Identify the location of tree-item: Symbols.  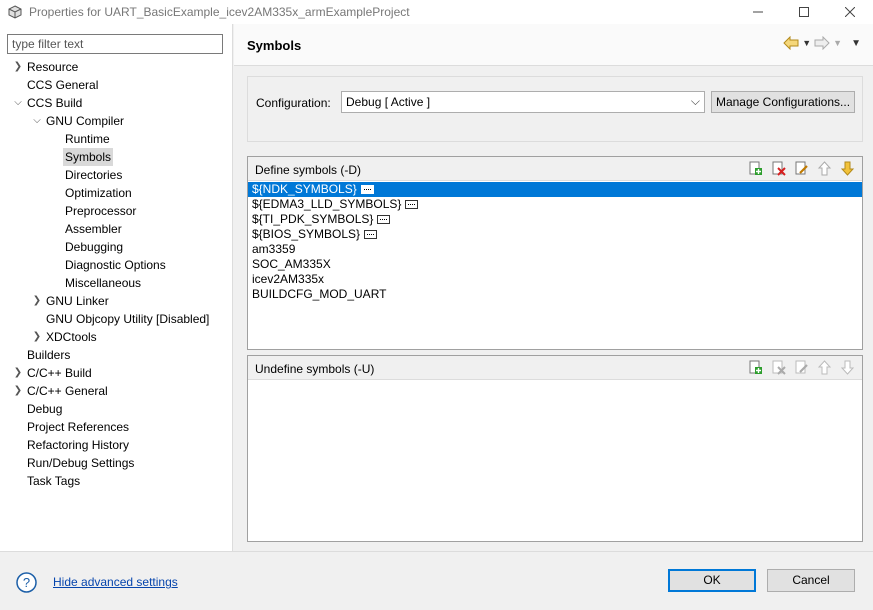
(81, 157).